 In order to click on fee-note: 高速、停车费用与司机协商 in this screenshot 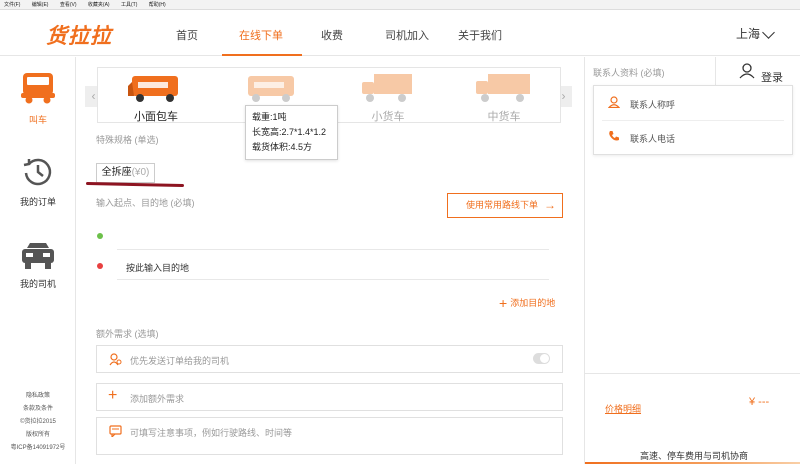, I will do `click(694, 456)`.